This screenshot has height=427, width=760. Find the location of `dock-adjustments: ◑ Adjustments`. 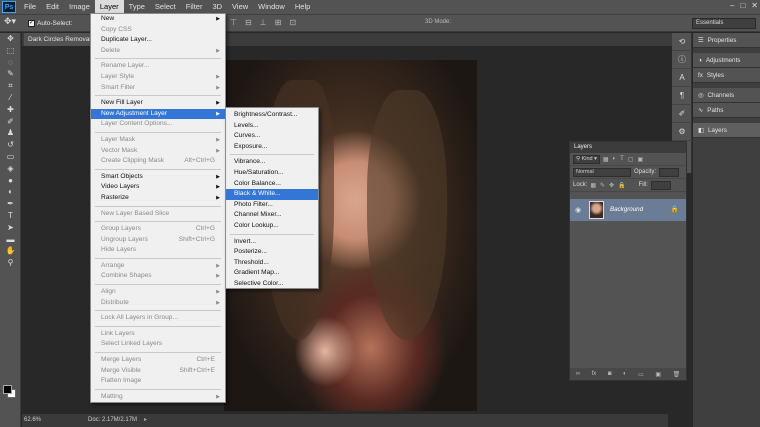

dock-adjustments: ◑ Adjustments is located at coordinates (726, 60).